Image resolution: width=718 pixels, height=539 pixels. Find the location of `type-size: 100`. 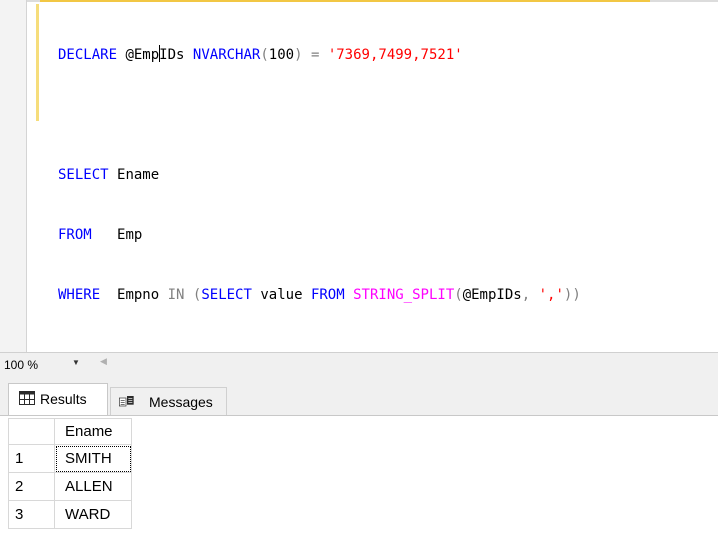

type-size: 100 is located at coordinates (281, 55).